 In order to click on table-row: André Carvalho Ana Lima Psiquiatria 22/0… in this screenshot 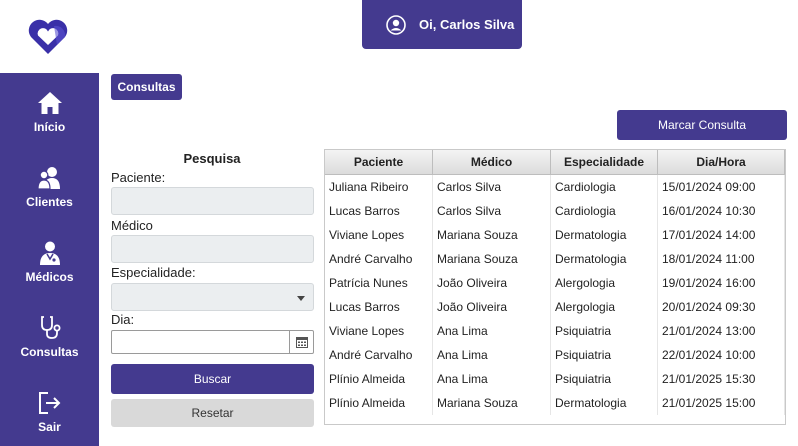, I will do `click(555, 355)`.